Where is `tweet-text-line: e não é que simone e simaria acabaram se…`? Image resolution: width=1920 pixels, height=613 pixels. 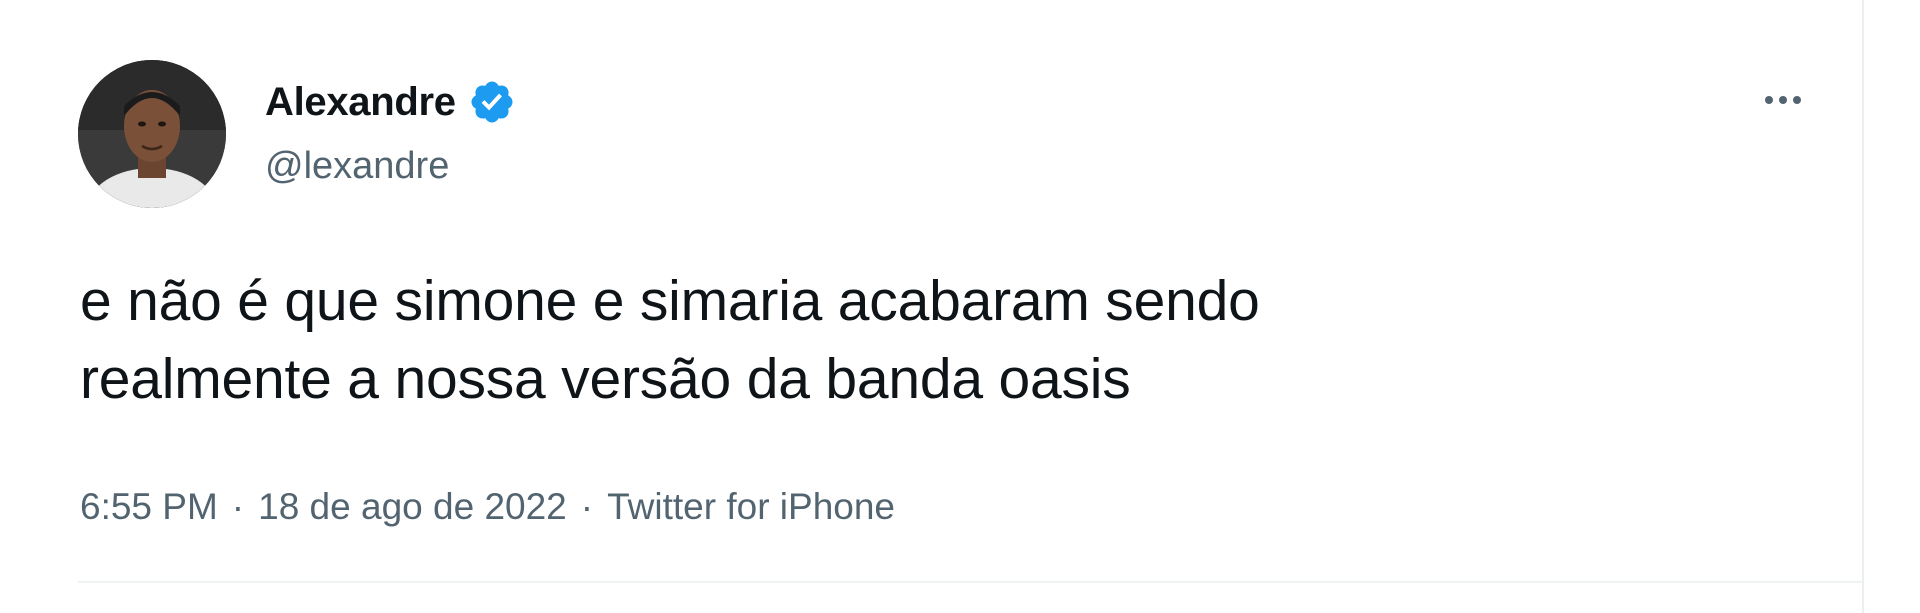 tweet-text-line: e não é que simone e simaria acabaram se… is located at coordinates (670, 301).